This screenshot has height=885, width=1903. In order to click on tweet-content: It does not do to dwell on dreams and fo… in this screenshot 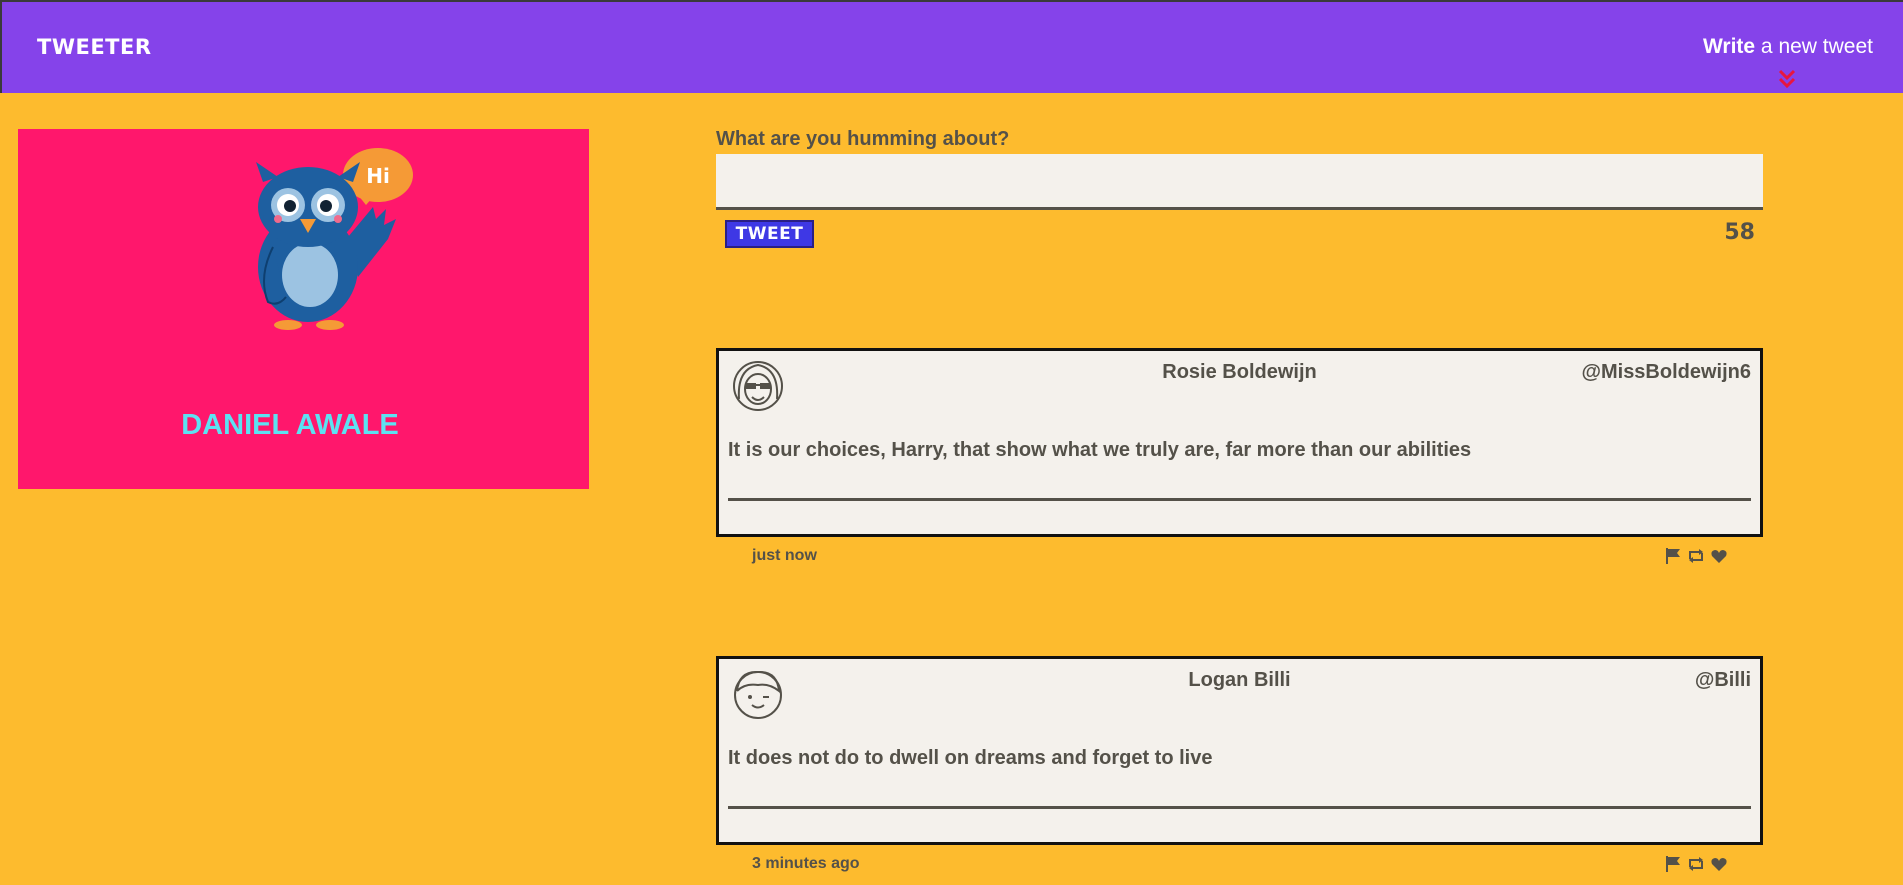, I will do `click(970, 758)`.